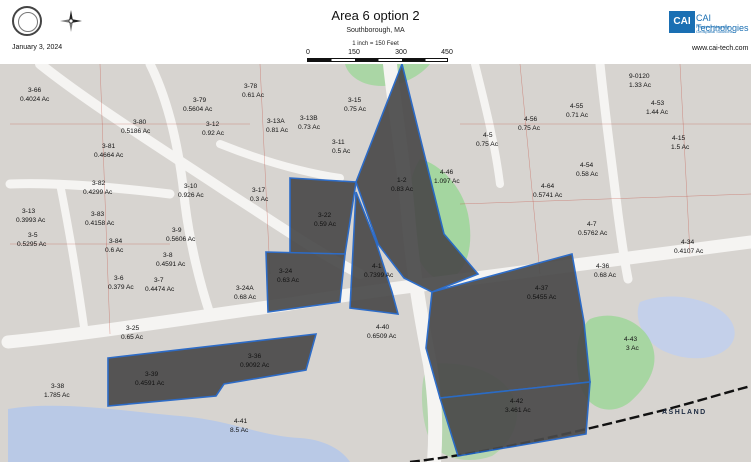  Describe the element at coordinates (402, 189) in the screenshot. I see `parcel-label: 0.83 Ac` at that location.